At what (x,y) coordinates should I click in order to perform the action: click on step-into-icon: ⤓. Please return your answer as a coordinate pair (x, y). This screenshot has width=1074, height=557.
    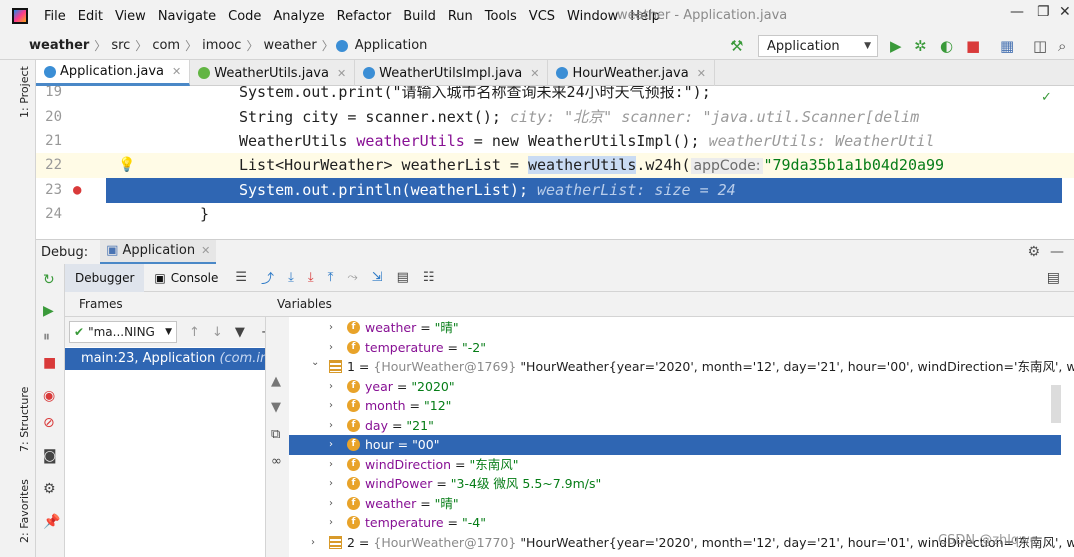
    Looking at the image, I should click on (311, 277).